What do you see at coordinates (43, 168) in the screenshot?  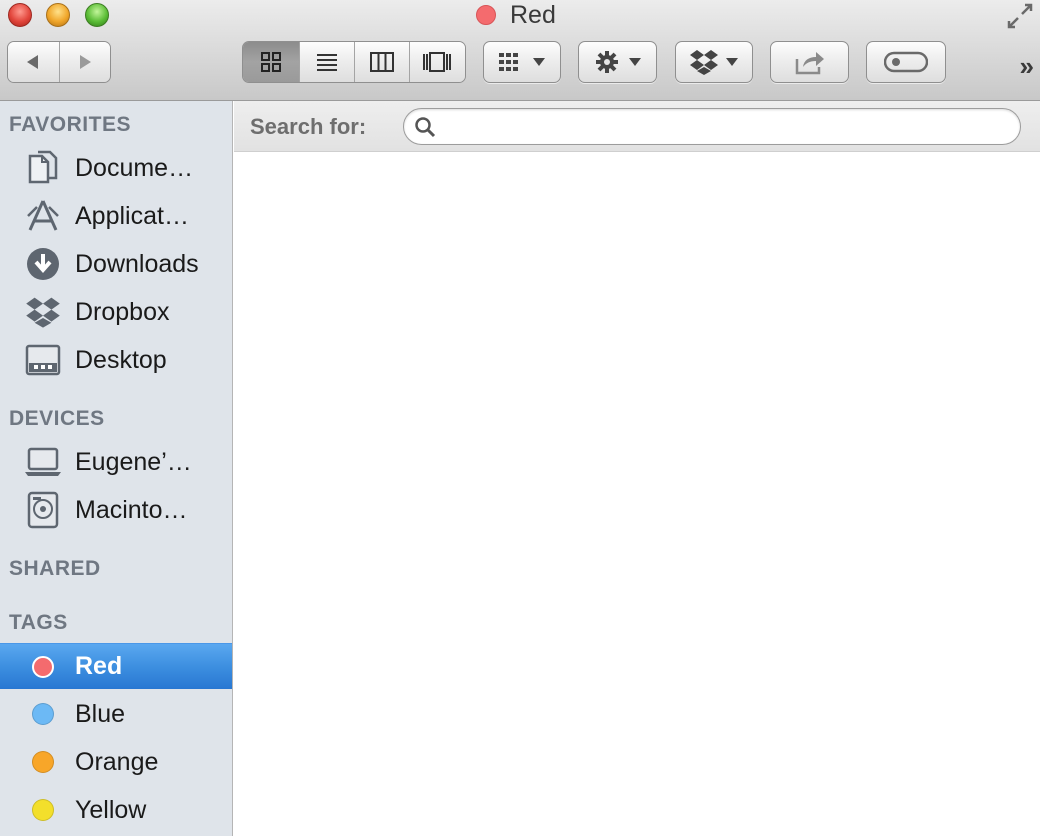 I see `documents-icon` at bounding box center [43, 168].